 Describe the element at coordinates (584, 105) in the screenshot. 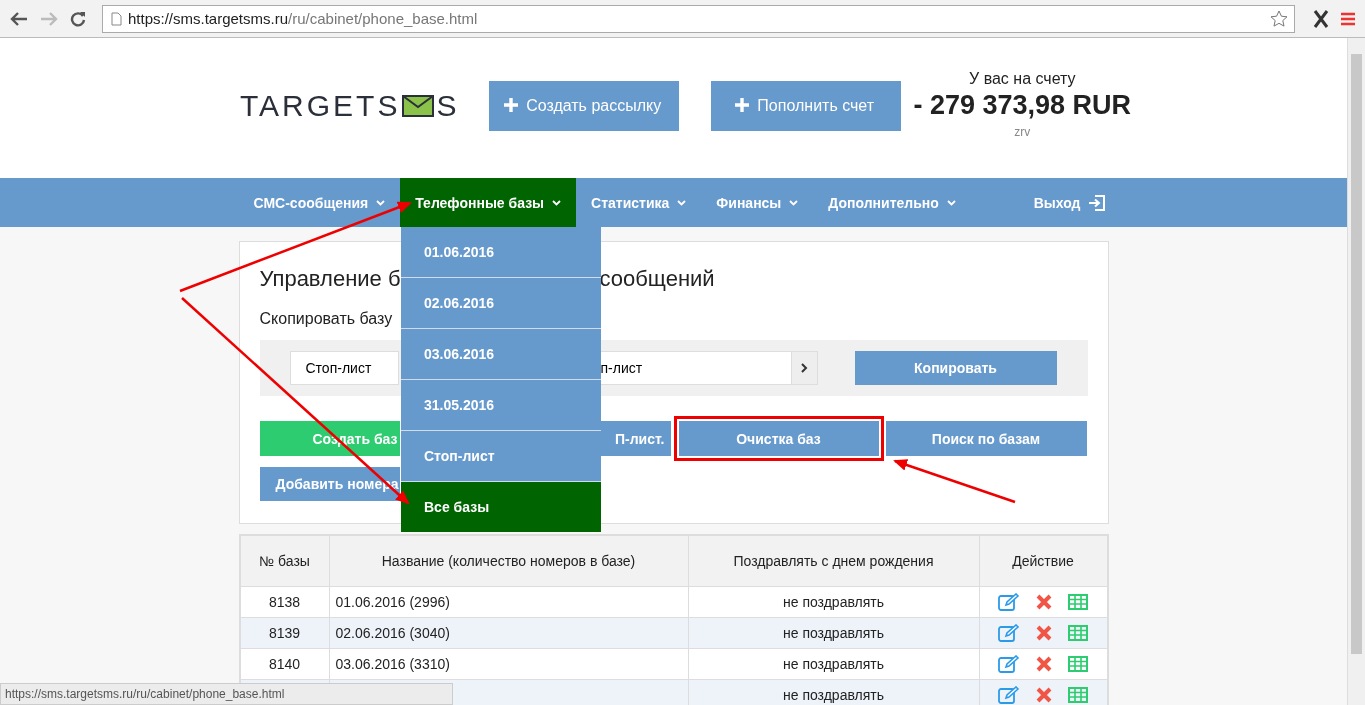

I see `header-button: Создать рассылку` at that location.